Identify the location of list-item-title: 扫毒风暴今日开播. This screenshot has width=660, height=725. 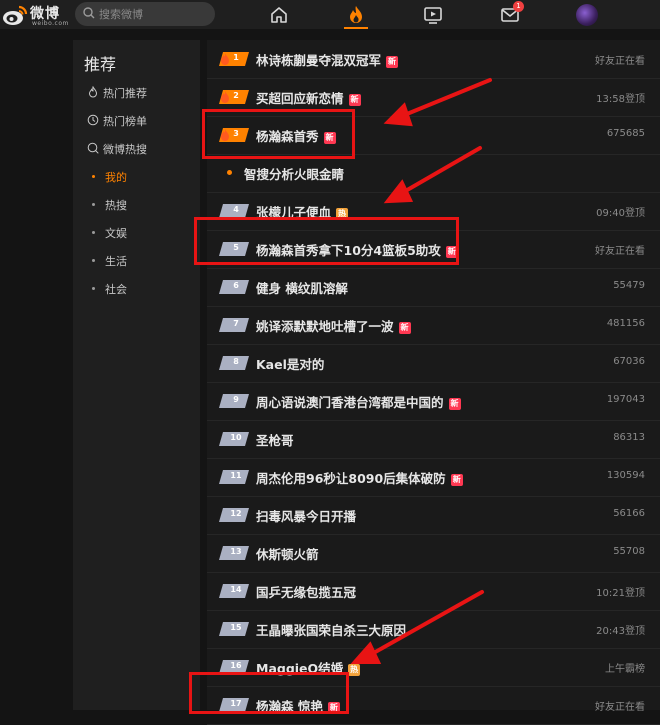
(306, 516).